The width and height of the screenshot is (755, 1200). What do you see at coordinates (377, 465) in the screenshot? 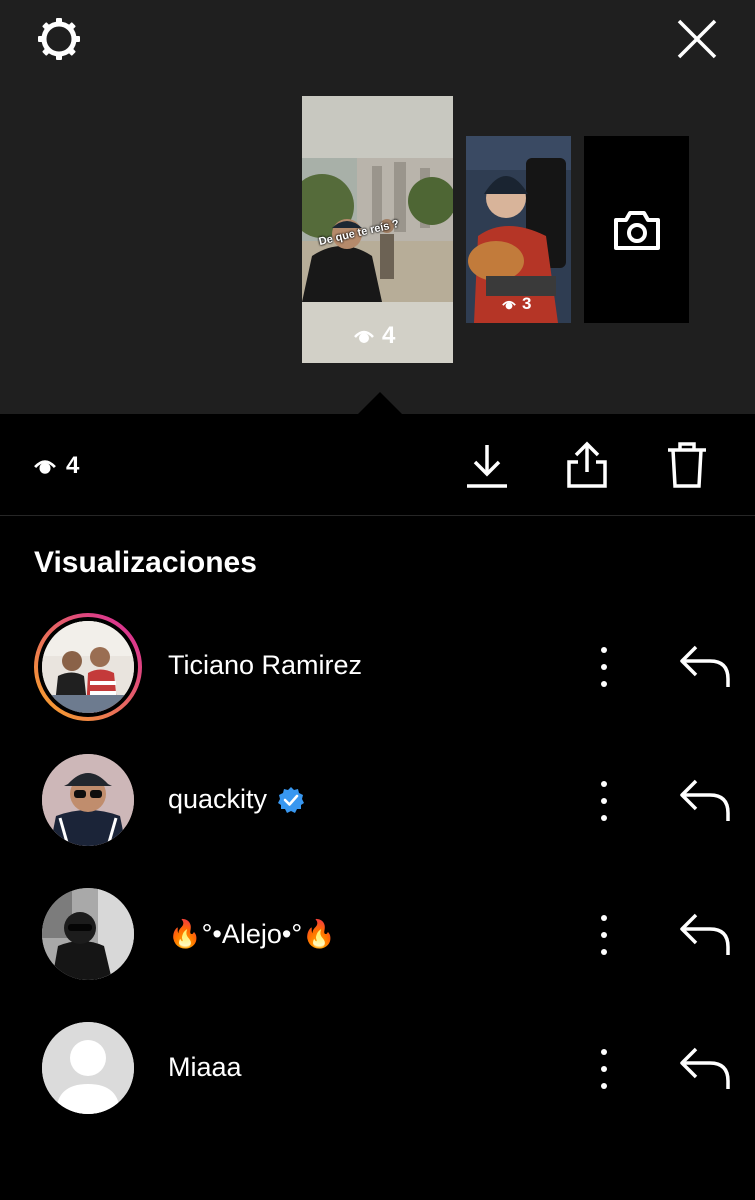
I see `action-bar` at bounding box center [377, 465].